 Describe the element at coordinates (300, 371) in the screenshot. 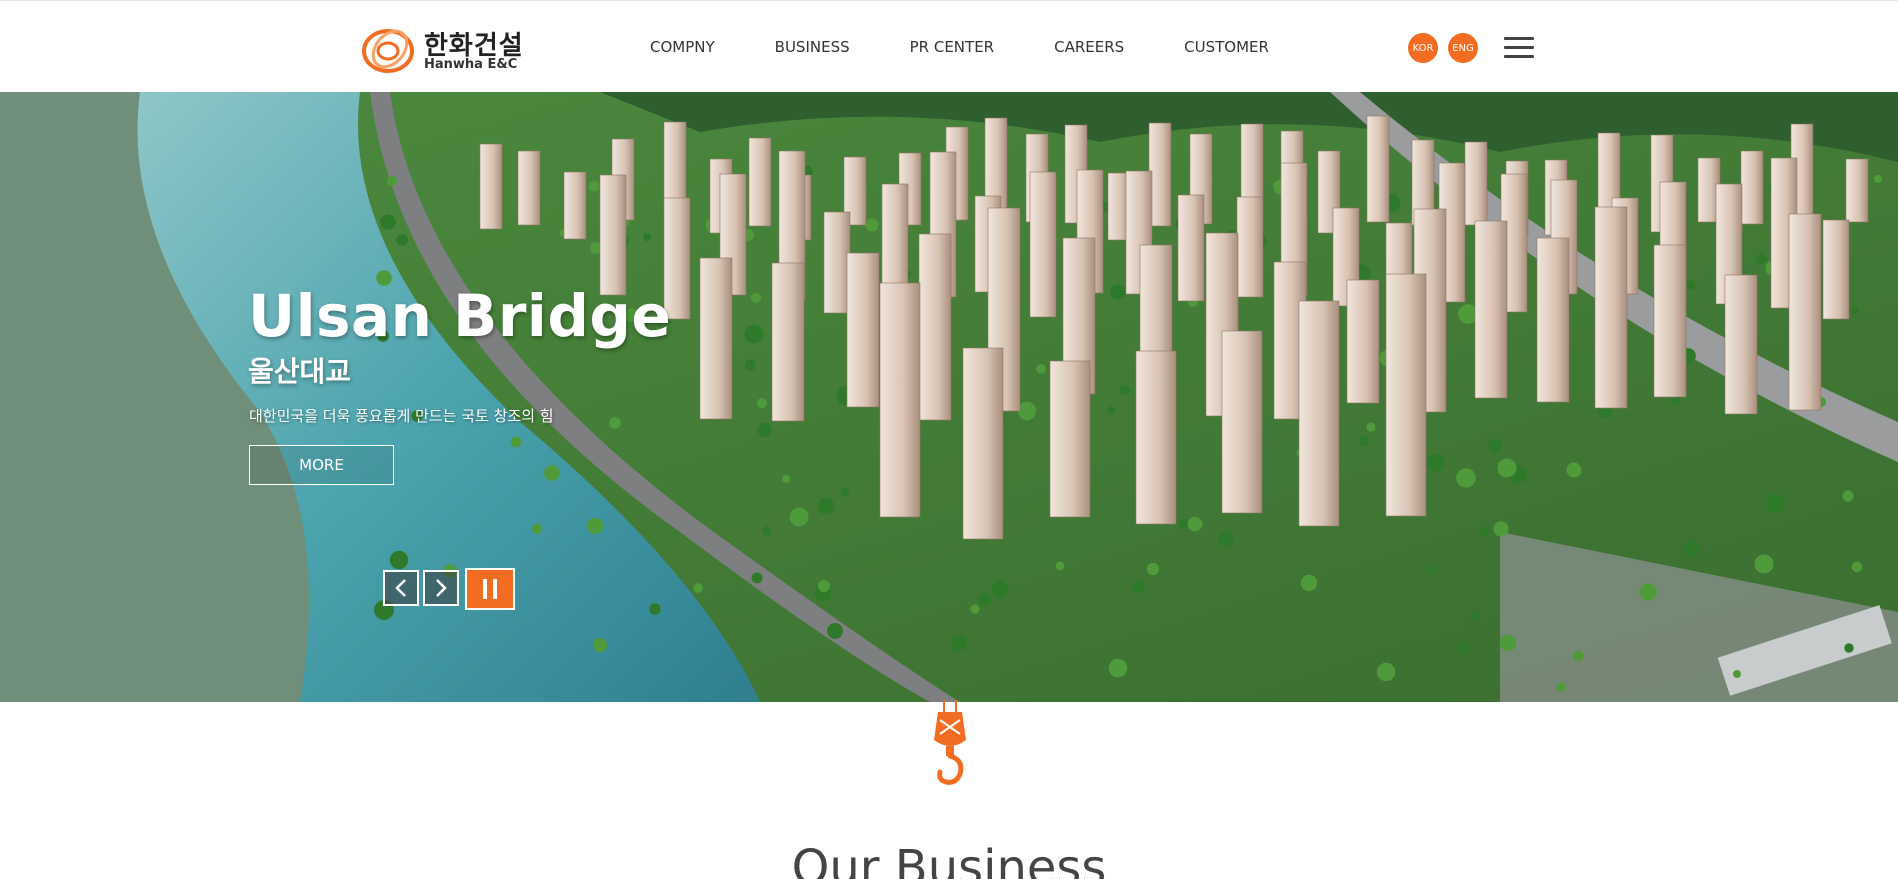

I see `hero-subtitle: 울산대교` at that location.